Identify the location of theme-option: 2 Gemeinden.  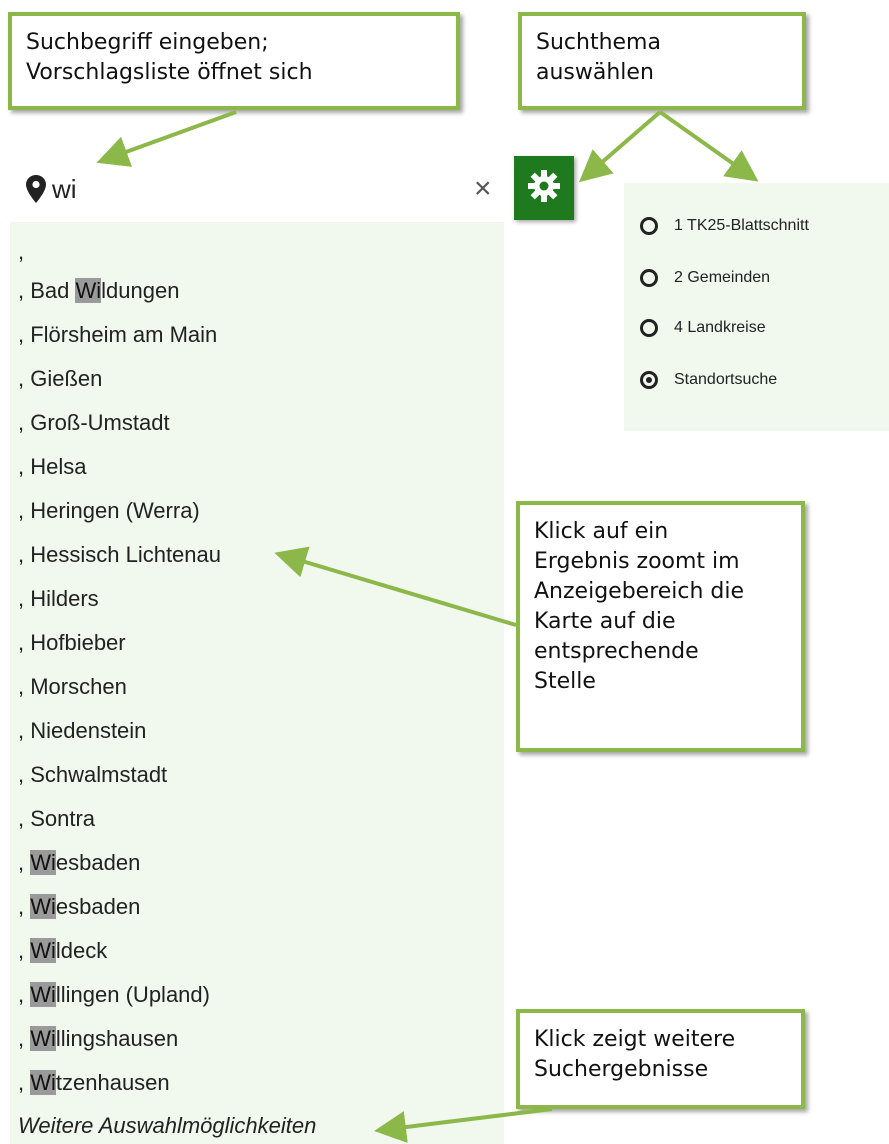
(705, 278).